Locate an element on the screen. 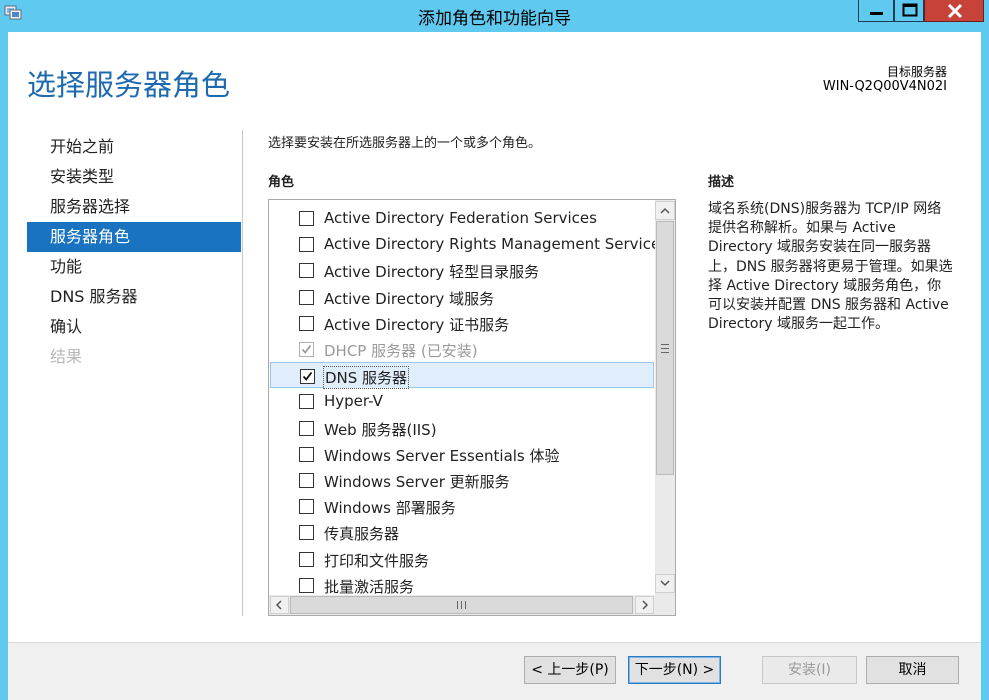  role-row: Hyper-V is located at coordinates (462, 401).